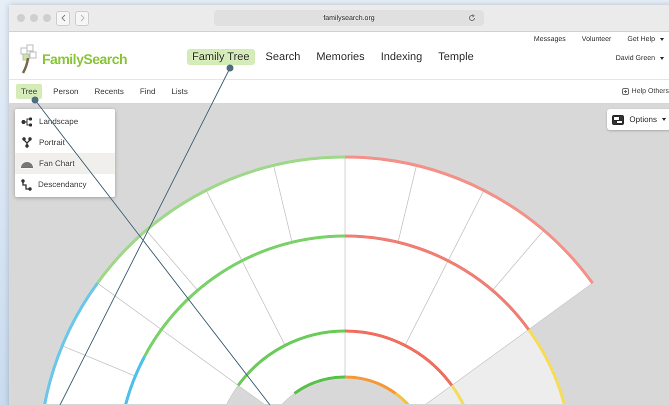 This screenshot has height=405, width=669. Describe the element at coordinates (65, 184) in the screenshot. I see `menu-item: Descendancy` at that location.